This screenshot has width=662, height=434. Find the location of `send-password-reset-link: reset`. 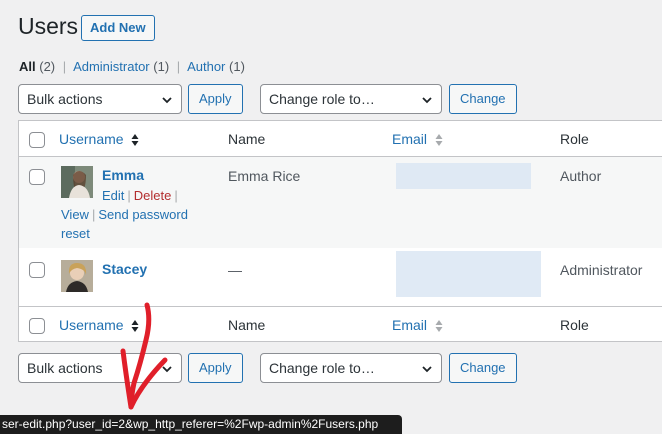

send-password-reset-link: reset is located at coordinates (75, 233).